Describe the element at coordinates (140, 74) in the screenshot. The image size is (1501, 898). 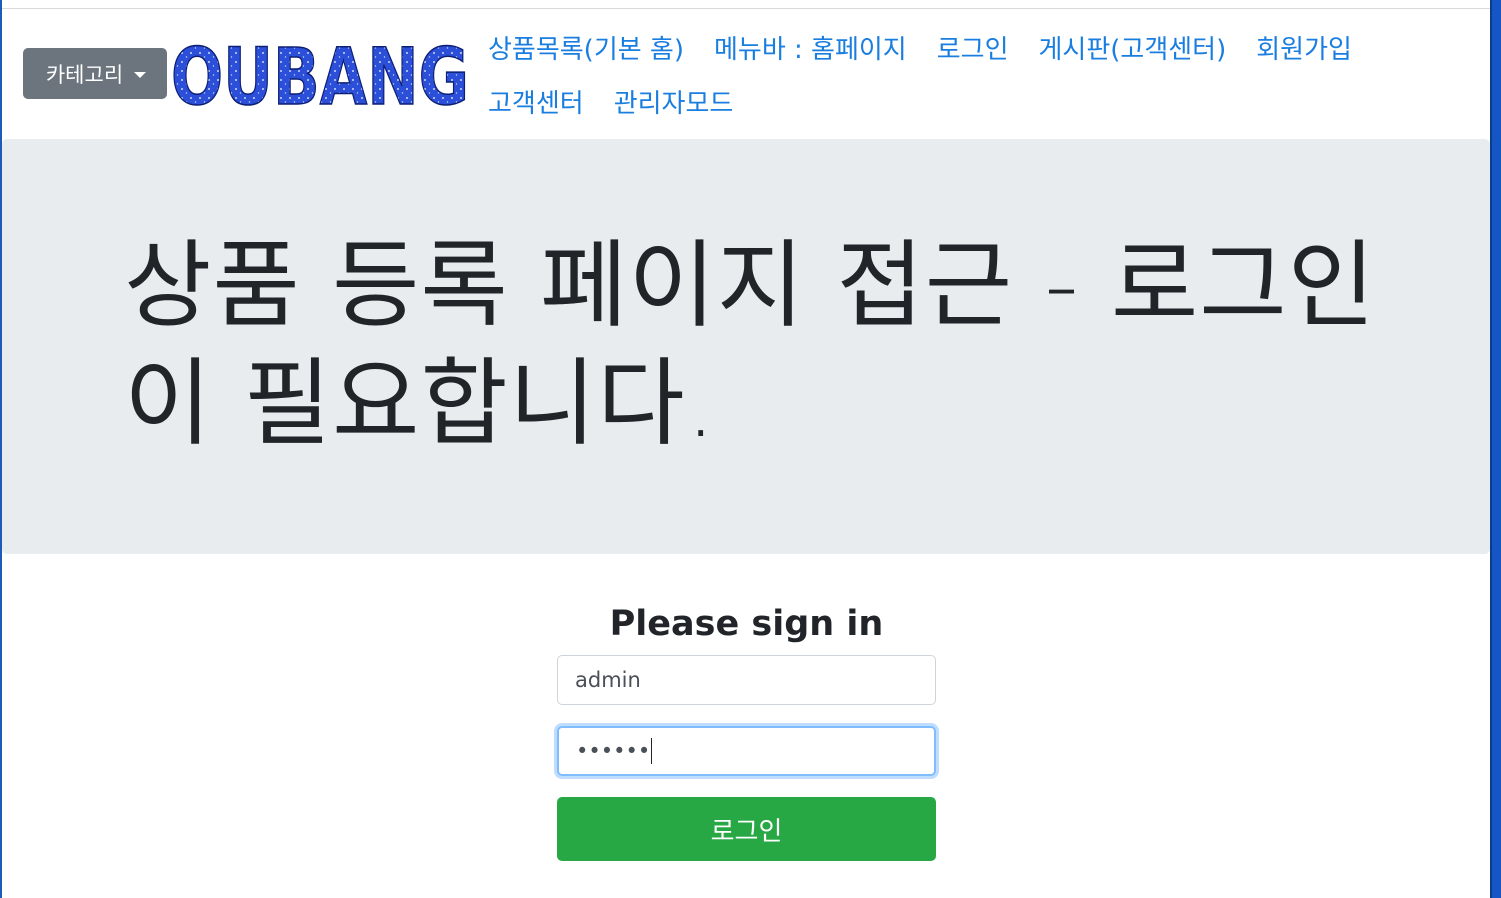
I see `caret-down-icon` at that location.